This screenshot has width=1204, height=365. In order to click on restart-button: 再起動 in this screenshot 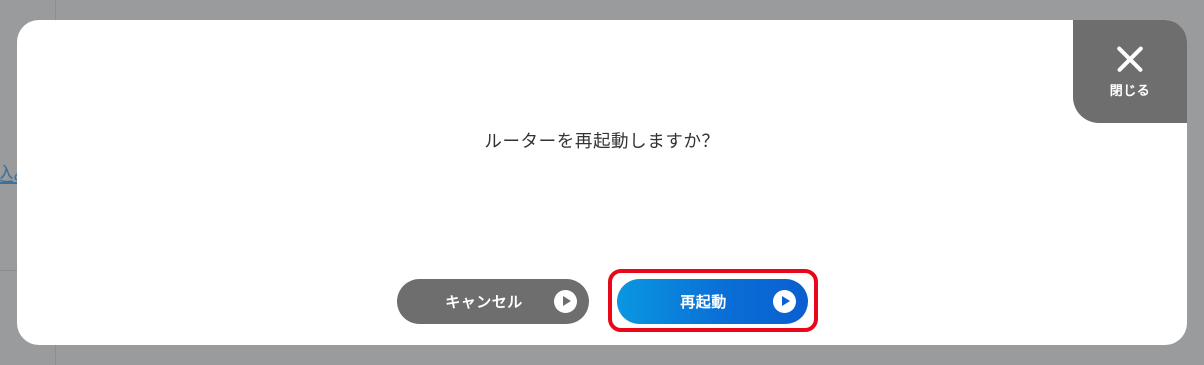, I will do `click(712, 301)`.